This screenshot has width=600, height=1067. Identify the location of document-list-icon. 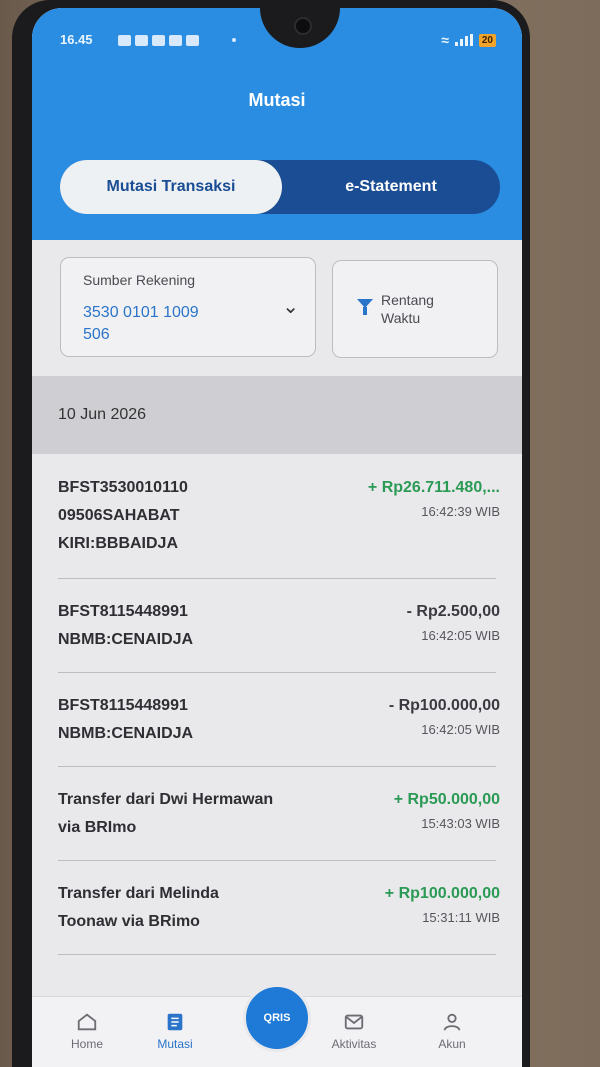
(175, 1022).